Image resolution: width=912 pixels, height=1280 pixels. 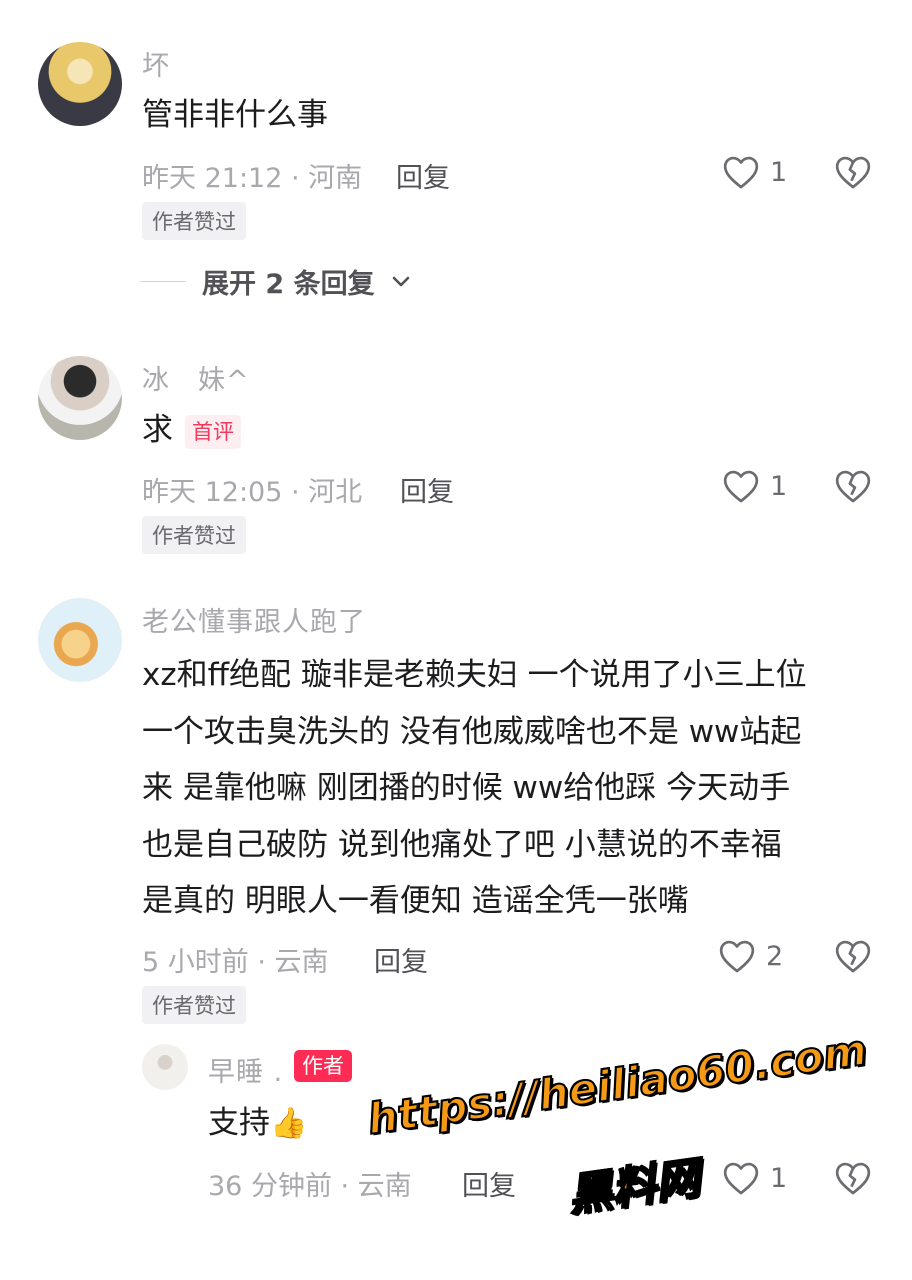 I want to click on comment-text-line: 来 是靠他嘛 刚团播的时候 ww给他踩 今天动手, so click(x=466, y=788).